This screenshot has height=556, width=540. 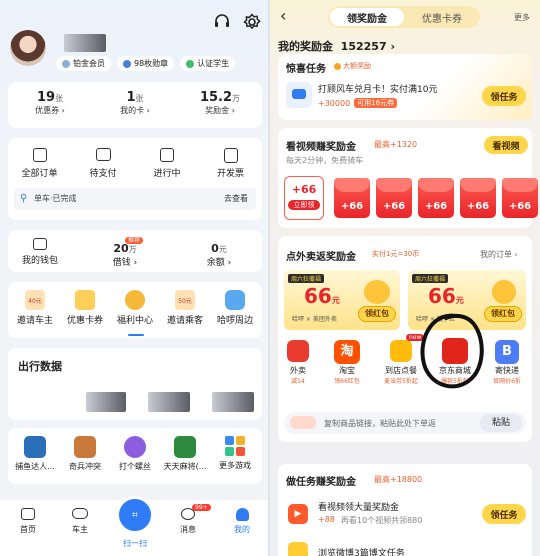 What do you see at coordinates (352, 66) in the screenshot?
I see `large-reward-tag: 大额奖励` at bounding box center [352, 66].